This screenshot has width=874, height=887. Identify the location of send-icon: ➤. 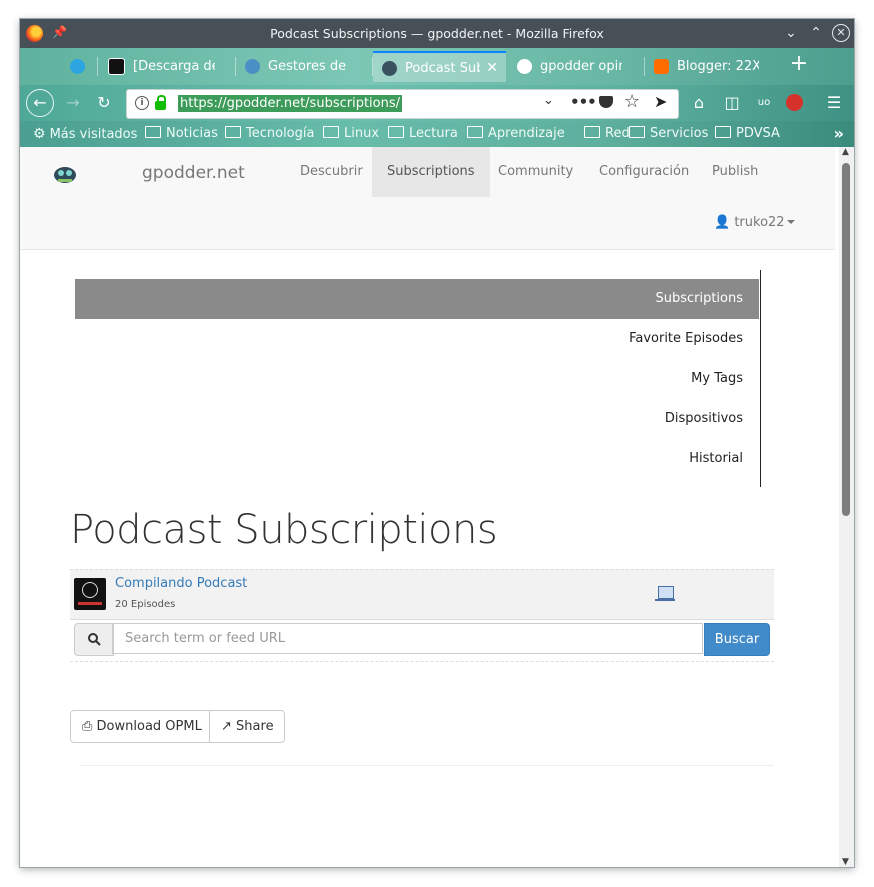
(660, 101).